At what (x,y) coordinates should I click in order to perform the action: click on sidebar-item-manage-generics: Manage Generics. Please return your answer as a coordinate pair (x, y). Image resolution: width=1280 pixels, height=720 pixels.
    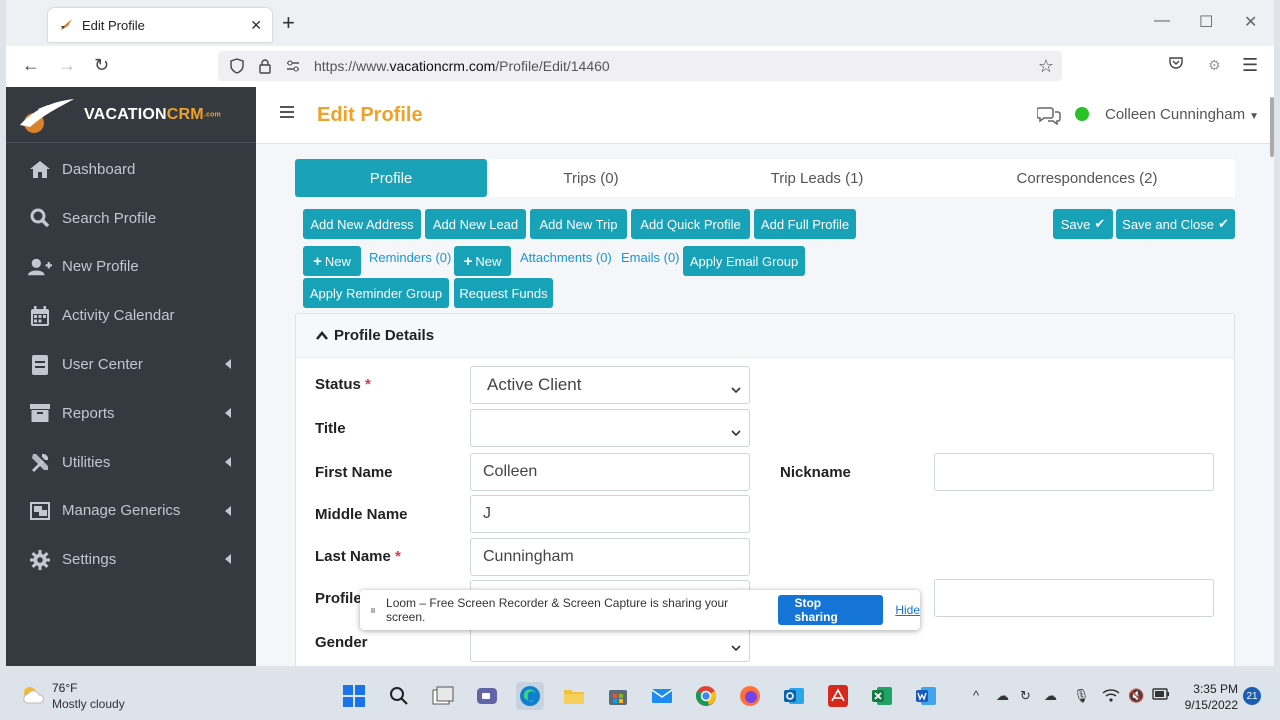
    Looking at the image, I should click on (131, 511).